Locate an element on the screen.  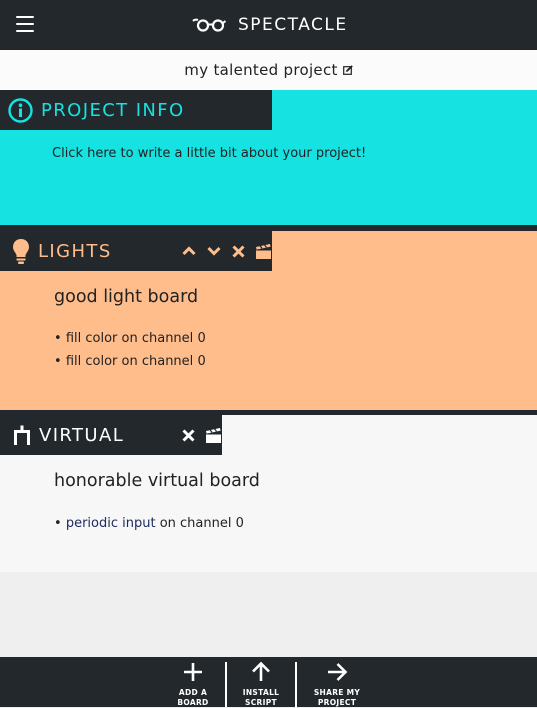
spectacles-icon is located at coordinates (209, 25).